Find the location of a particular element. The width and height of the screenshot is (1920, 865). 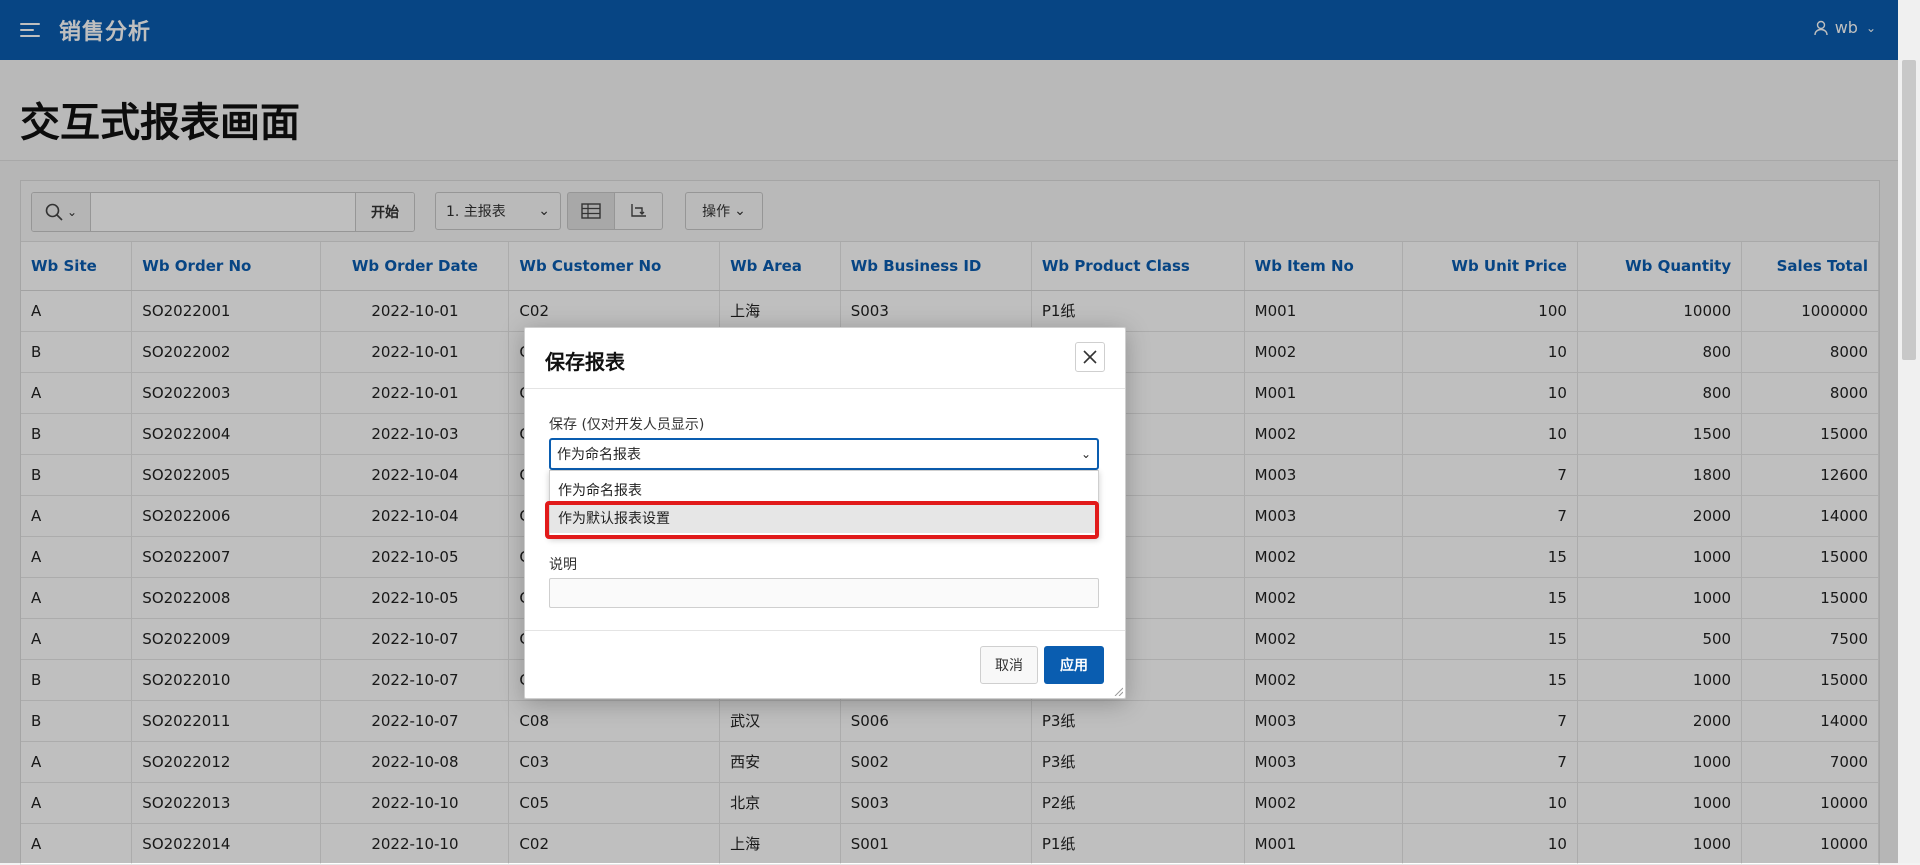

apply-button: 应用 is located at coordinates (1074, 665).